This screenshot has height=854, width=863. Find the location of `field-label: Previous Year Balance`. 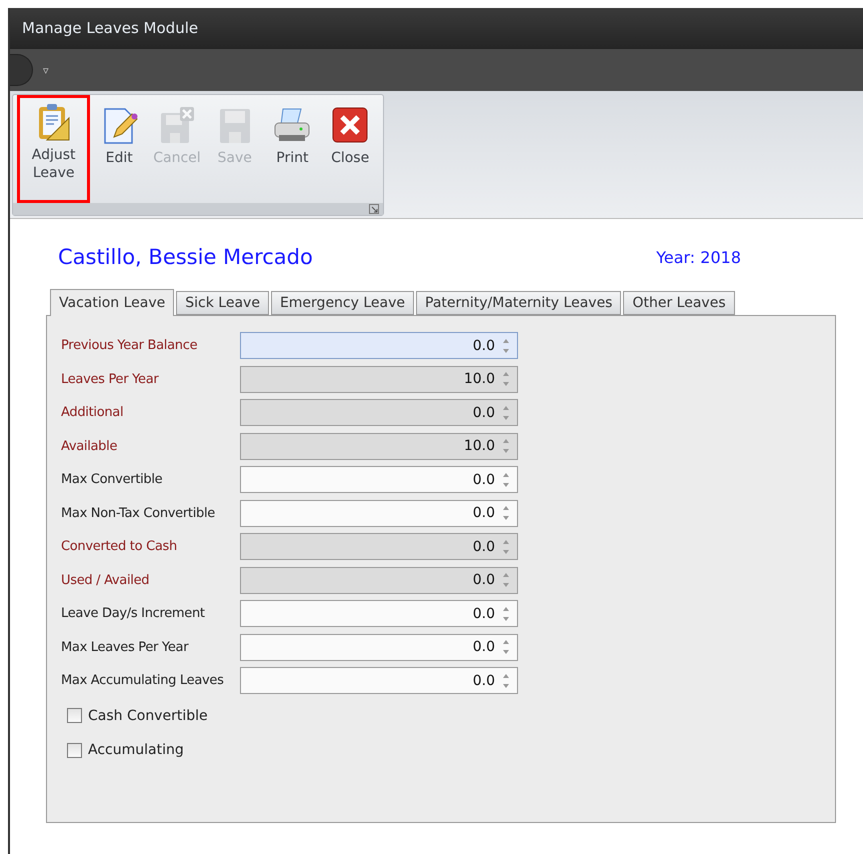

field-label: Previous Year Balance is located at coordinates (129, 345).